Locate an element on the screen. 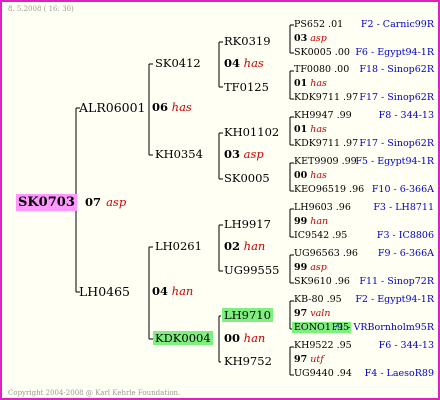 The height and width of the screenshot is (400, 440). gen4-drone-line-1: F6 - Egypt94-1R is located at coordinates (394, 52).